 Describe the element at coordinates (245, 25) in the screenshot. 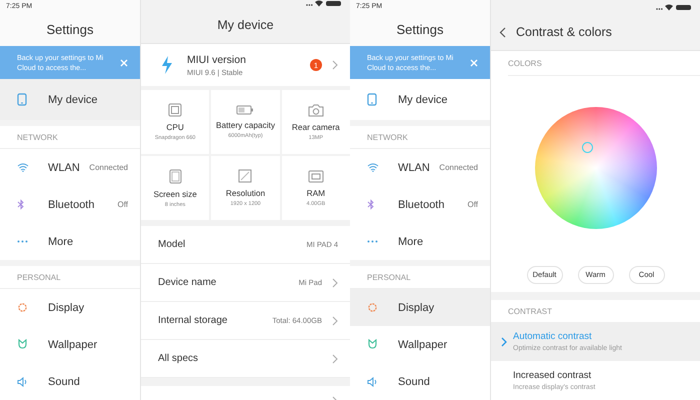

I see `page-title: My device` at that location.